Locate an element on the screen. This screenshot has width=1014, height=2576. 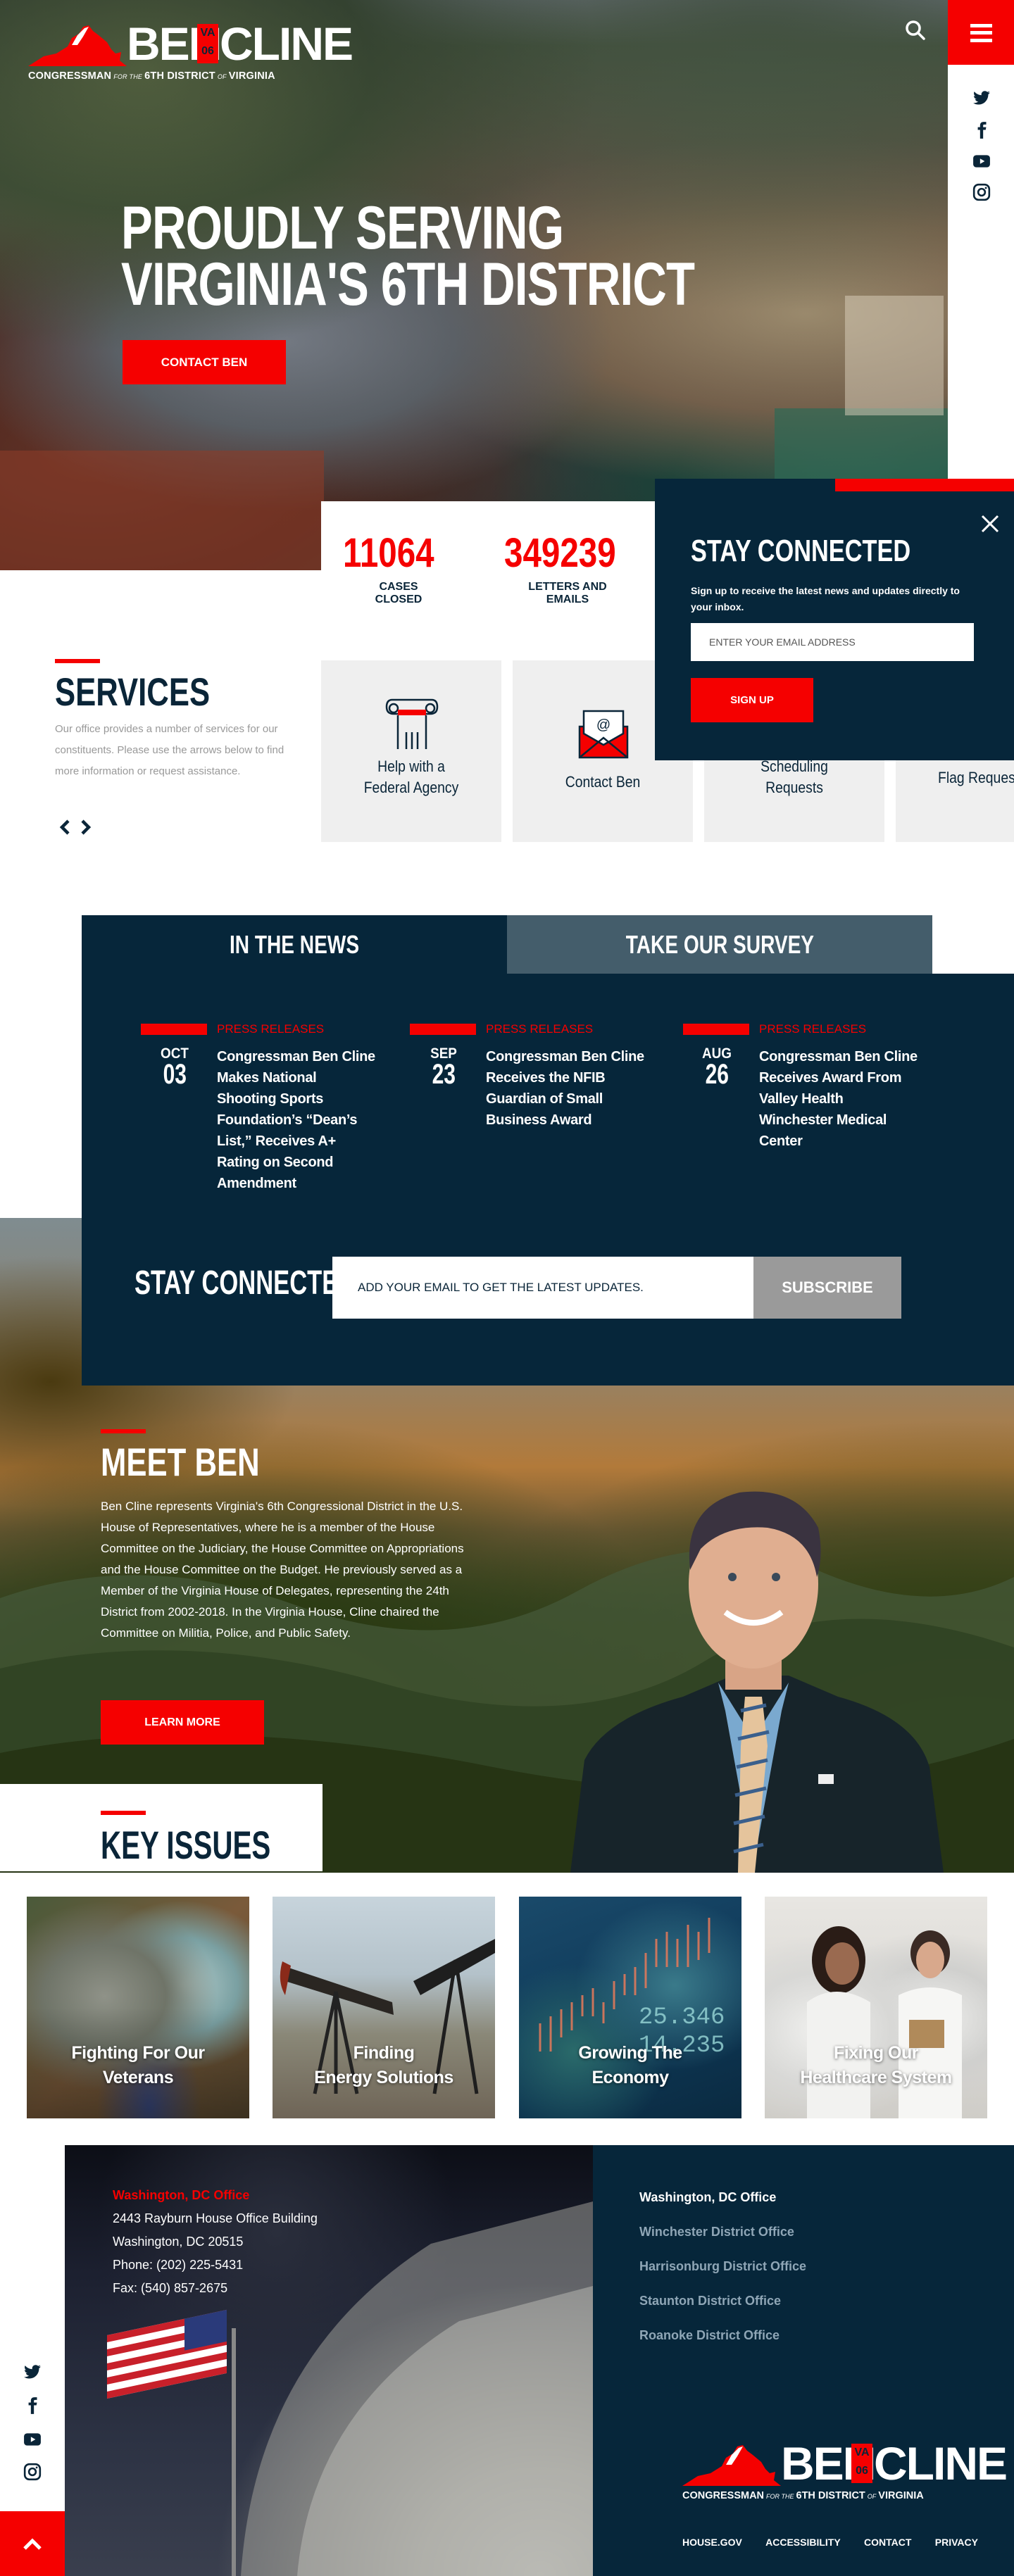
stat-label: CASES CLOSED is located at coordinates (399, 594).